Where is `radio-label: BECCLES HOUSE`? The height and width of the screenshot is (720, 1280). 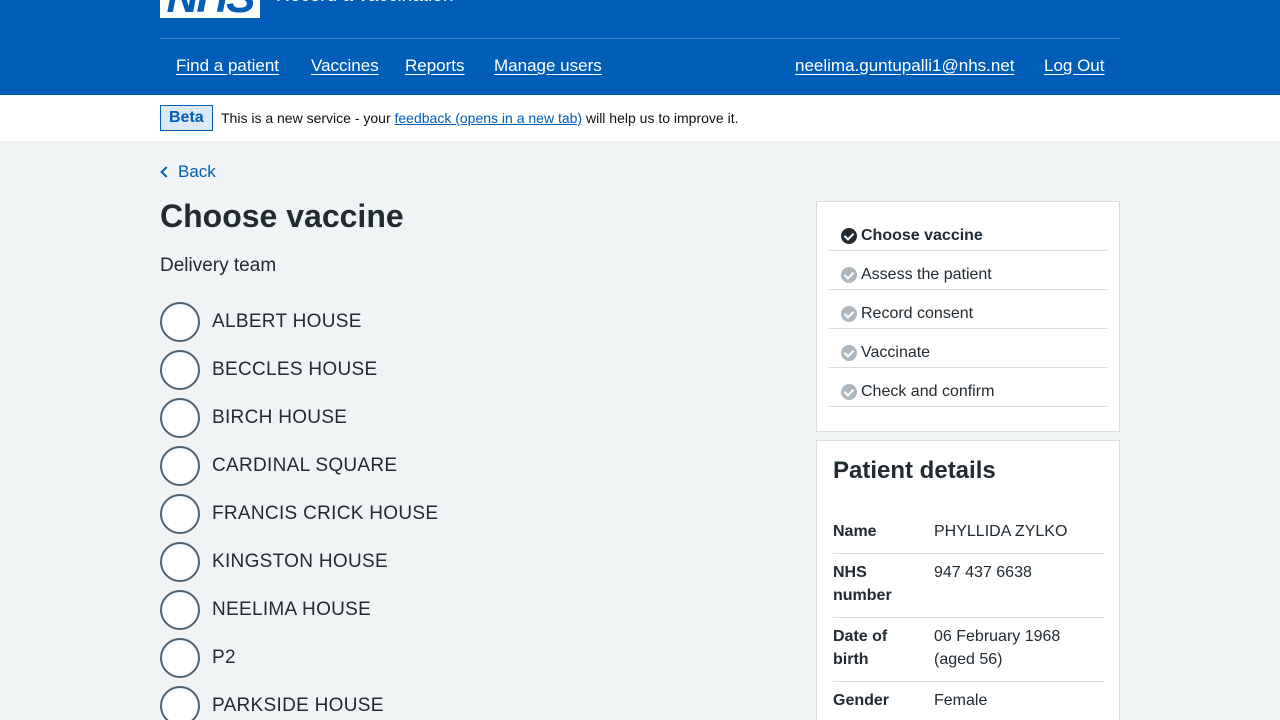 radio-label: BECCLES HOUSE is located at coordinates (294, 370).